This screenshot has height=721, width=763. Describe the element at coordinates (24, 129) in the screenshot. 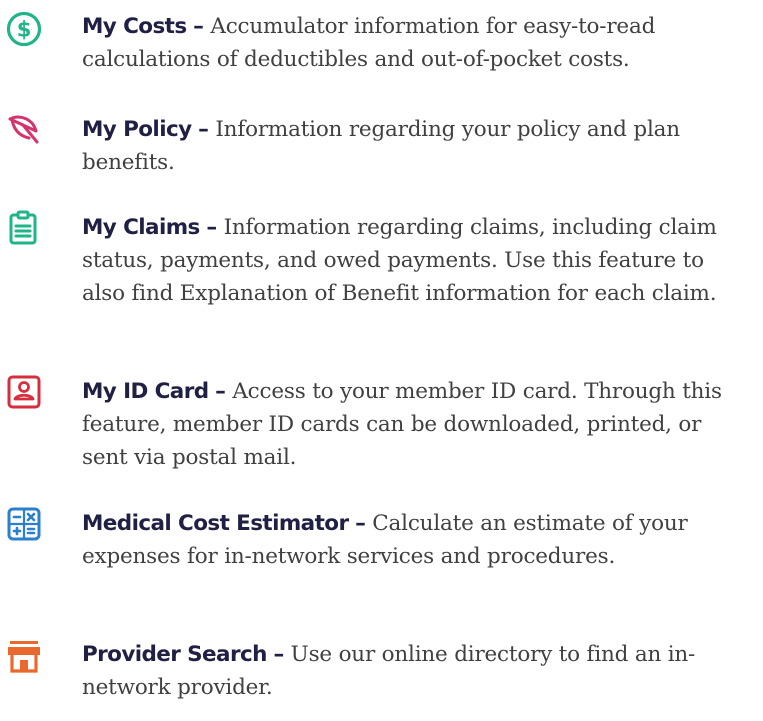

I see `umbrella-icon` at that location.